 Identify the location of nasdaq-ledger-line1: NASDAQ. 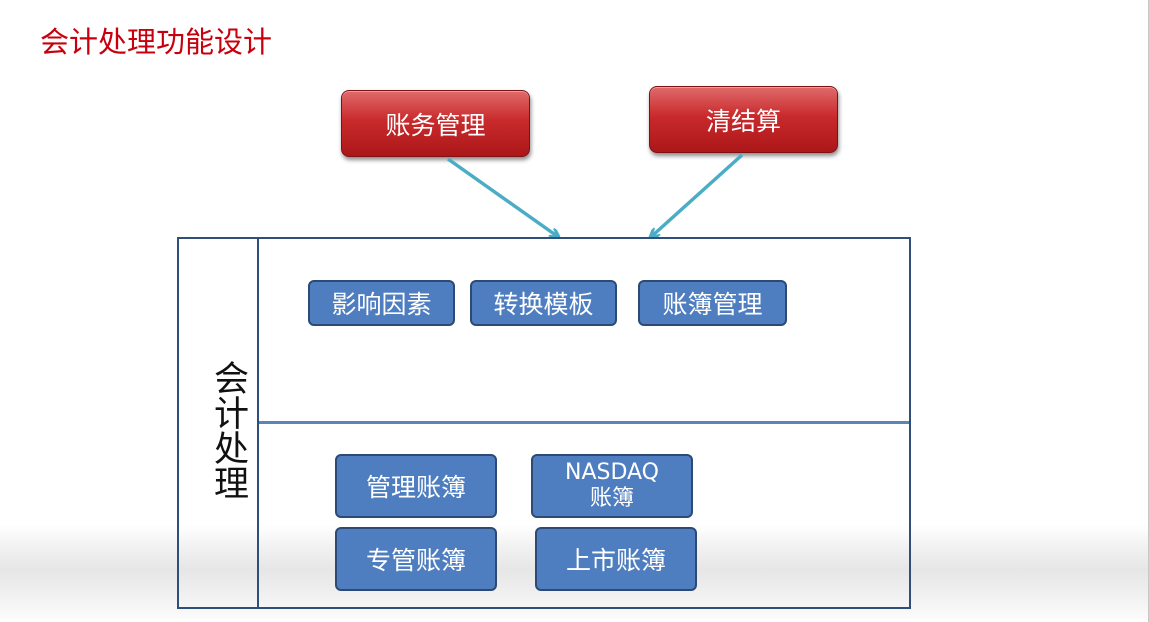
(611, 472).